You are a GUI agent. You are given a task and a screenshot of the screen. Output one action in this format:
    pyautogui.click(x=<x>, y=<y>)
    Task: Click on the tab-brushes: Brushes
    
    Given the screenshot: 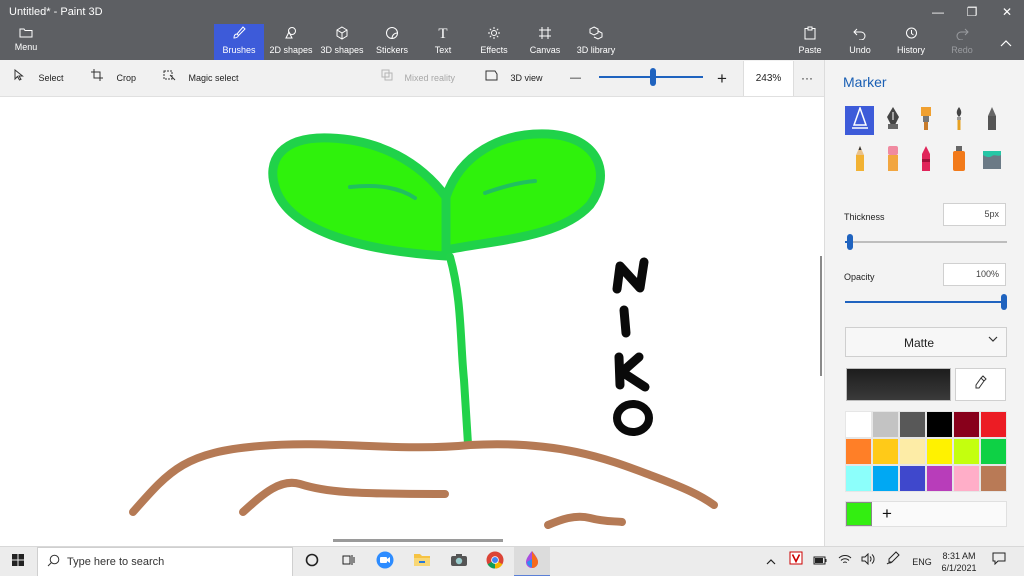 What is the action you would take?
    pyautogui.click(x=239, y=42)
    